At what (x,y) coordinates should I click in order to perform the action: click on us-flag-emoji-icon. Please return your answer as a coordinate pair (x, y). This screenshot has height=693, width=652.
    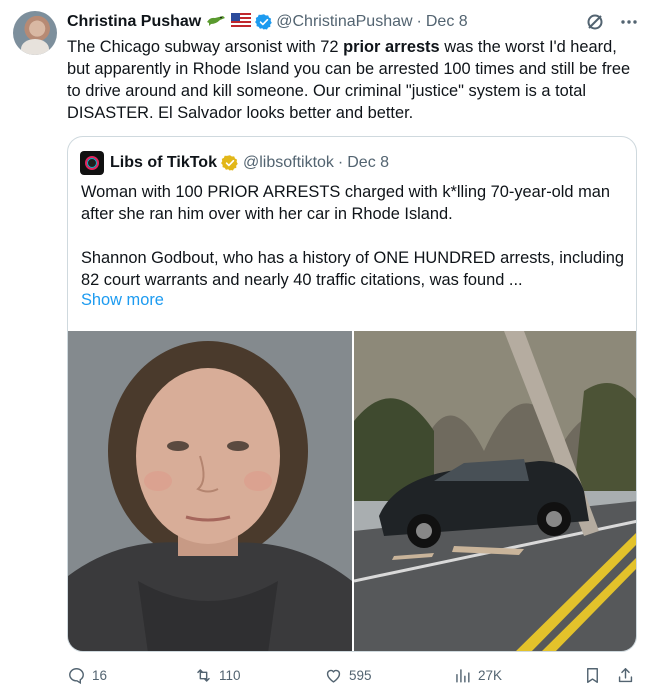
    Looking at the image, I should click on (241, 22).